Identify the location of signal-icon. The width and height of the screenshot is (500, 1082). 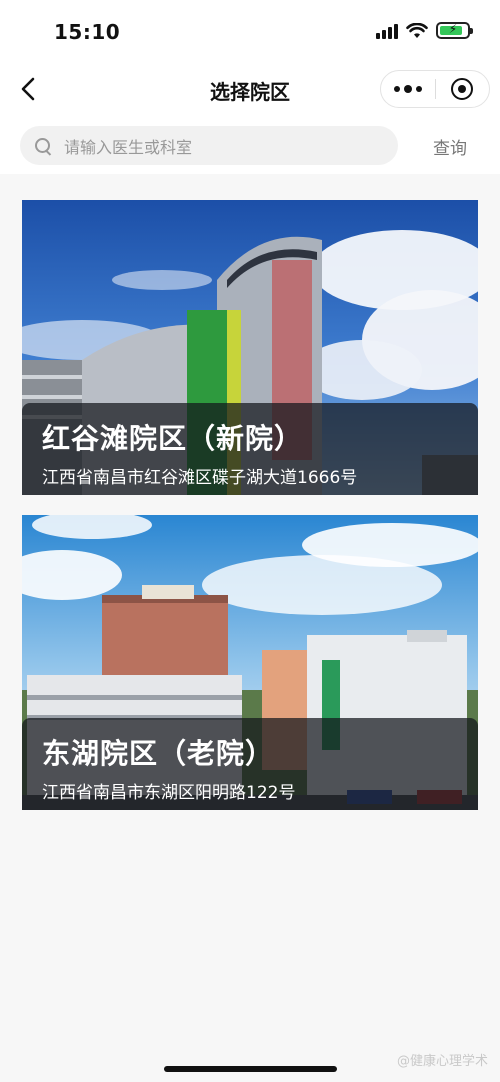
(387, 31).